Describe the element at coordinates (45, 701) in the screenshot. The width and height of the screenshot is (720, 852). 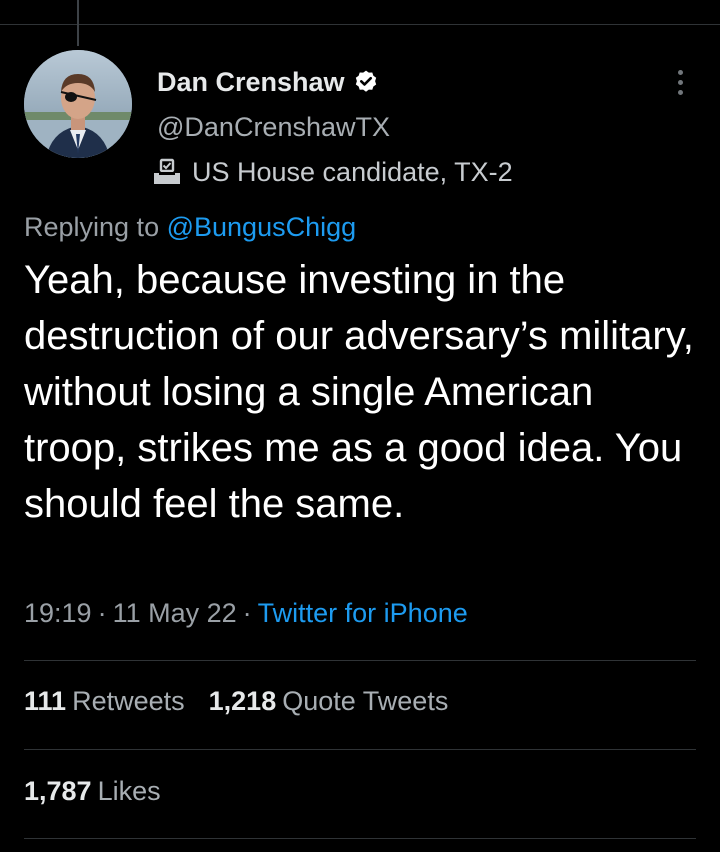
I see `retweets-count: 111` at that location.